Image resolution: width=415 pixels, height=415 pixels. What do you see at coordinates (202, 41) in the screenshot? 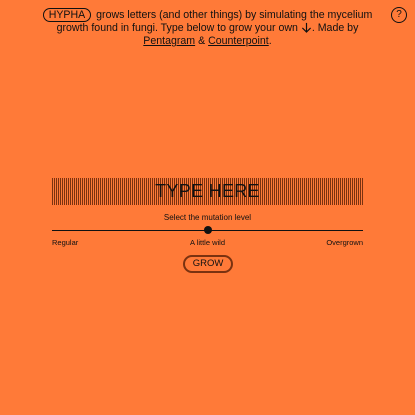
I see `intro-amp: &` at bounding box center [202, 41].